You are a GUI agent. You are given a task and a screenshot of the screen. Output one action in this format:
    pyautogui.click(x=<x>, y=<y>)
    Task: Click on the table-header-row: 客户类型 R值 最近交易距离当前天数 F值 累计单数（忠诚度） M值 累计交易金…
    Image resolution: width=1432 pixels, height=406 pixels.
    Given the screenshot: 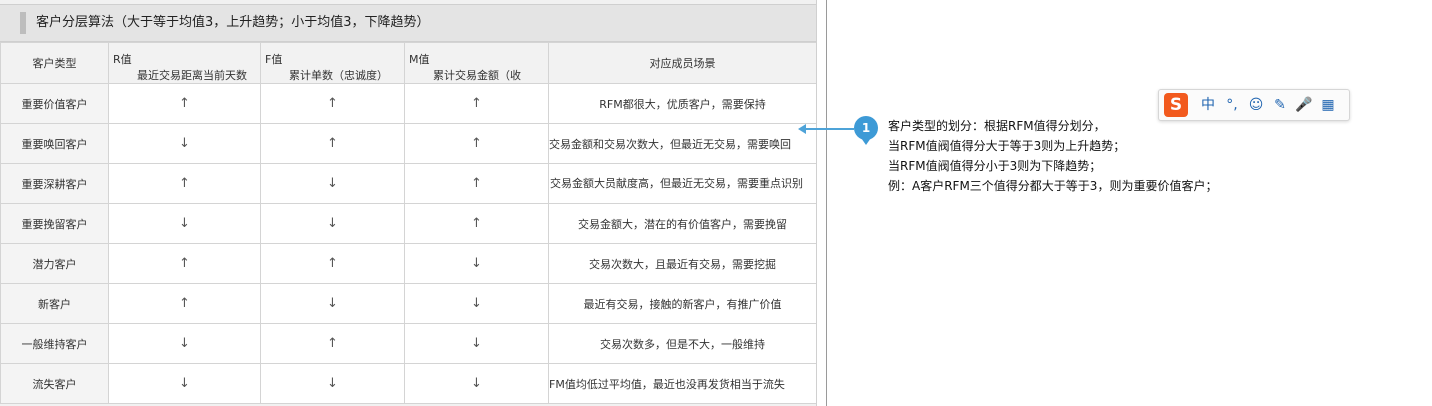 What is the action you would take?
    pyautogui.click(x=408, y=63)
    